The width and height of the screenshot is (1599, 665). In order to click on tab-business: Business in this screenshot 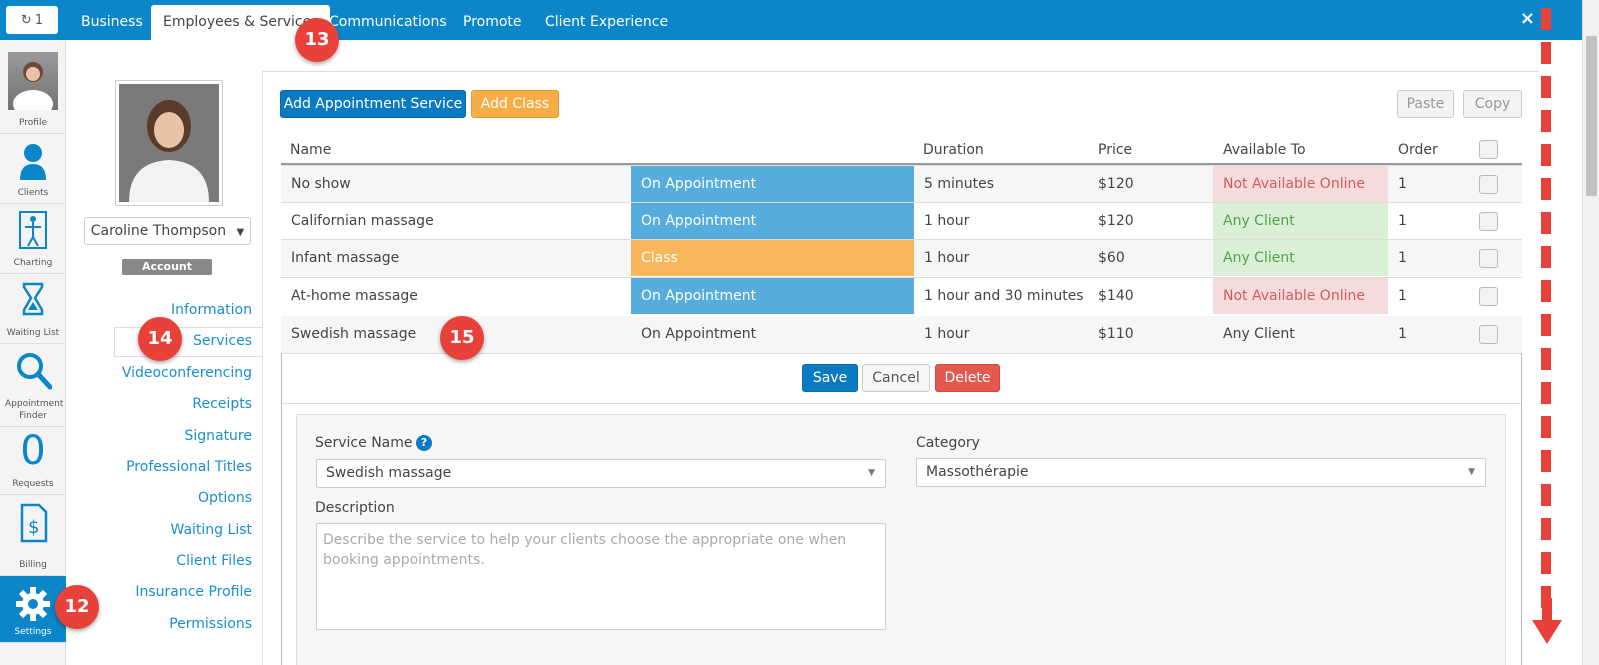, I will do `click(112, 20)`.